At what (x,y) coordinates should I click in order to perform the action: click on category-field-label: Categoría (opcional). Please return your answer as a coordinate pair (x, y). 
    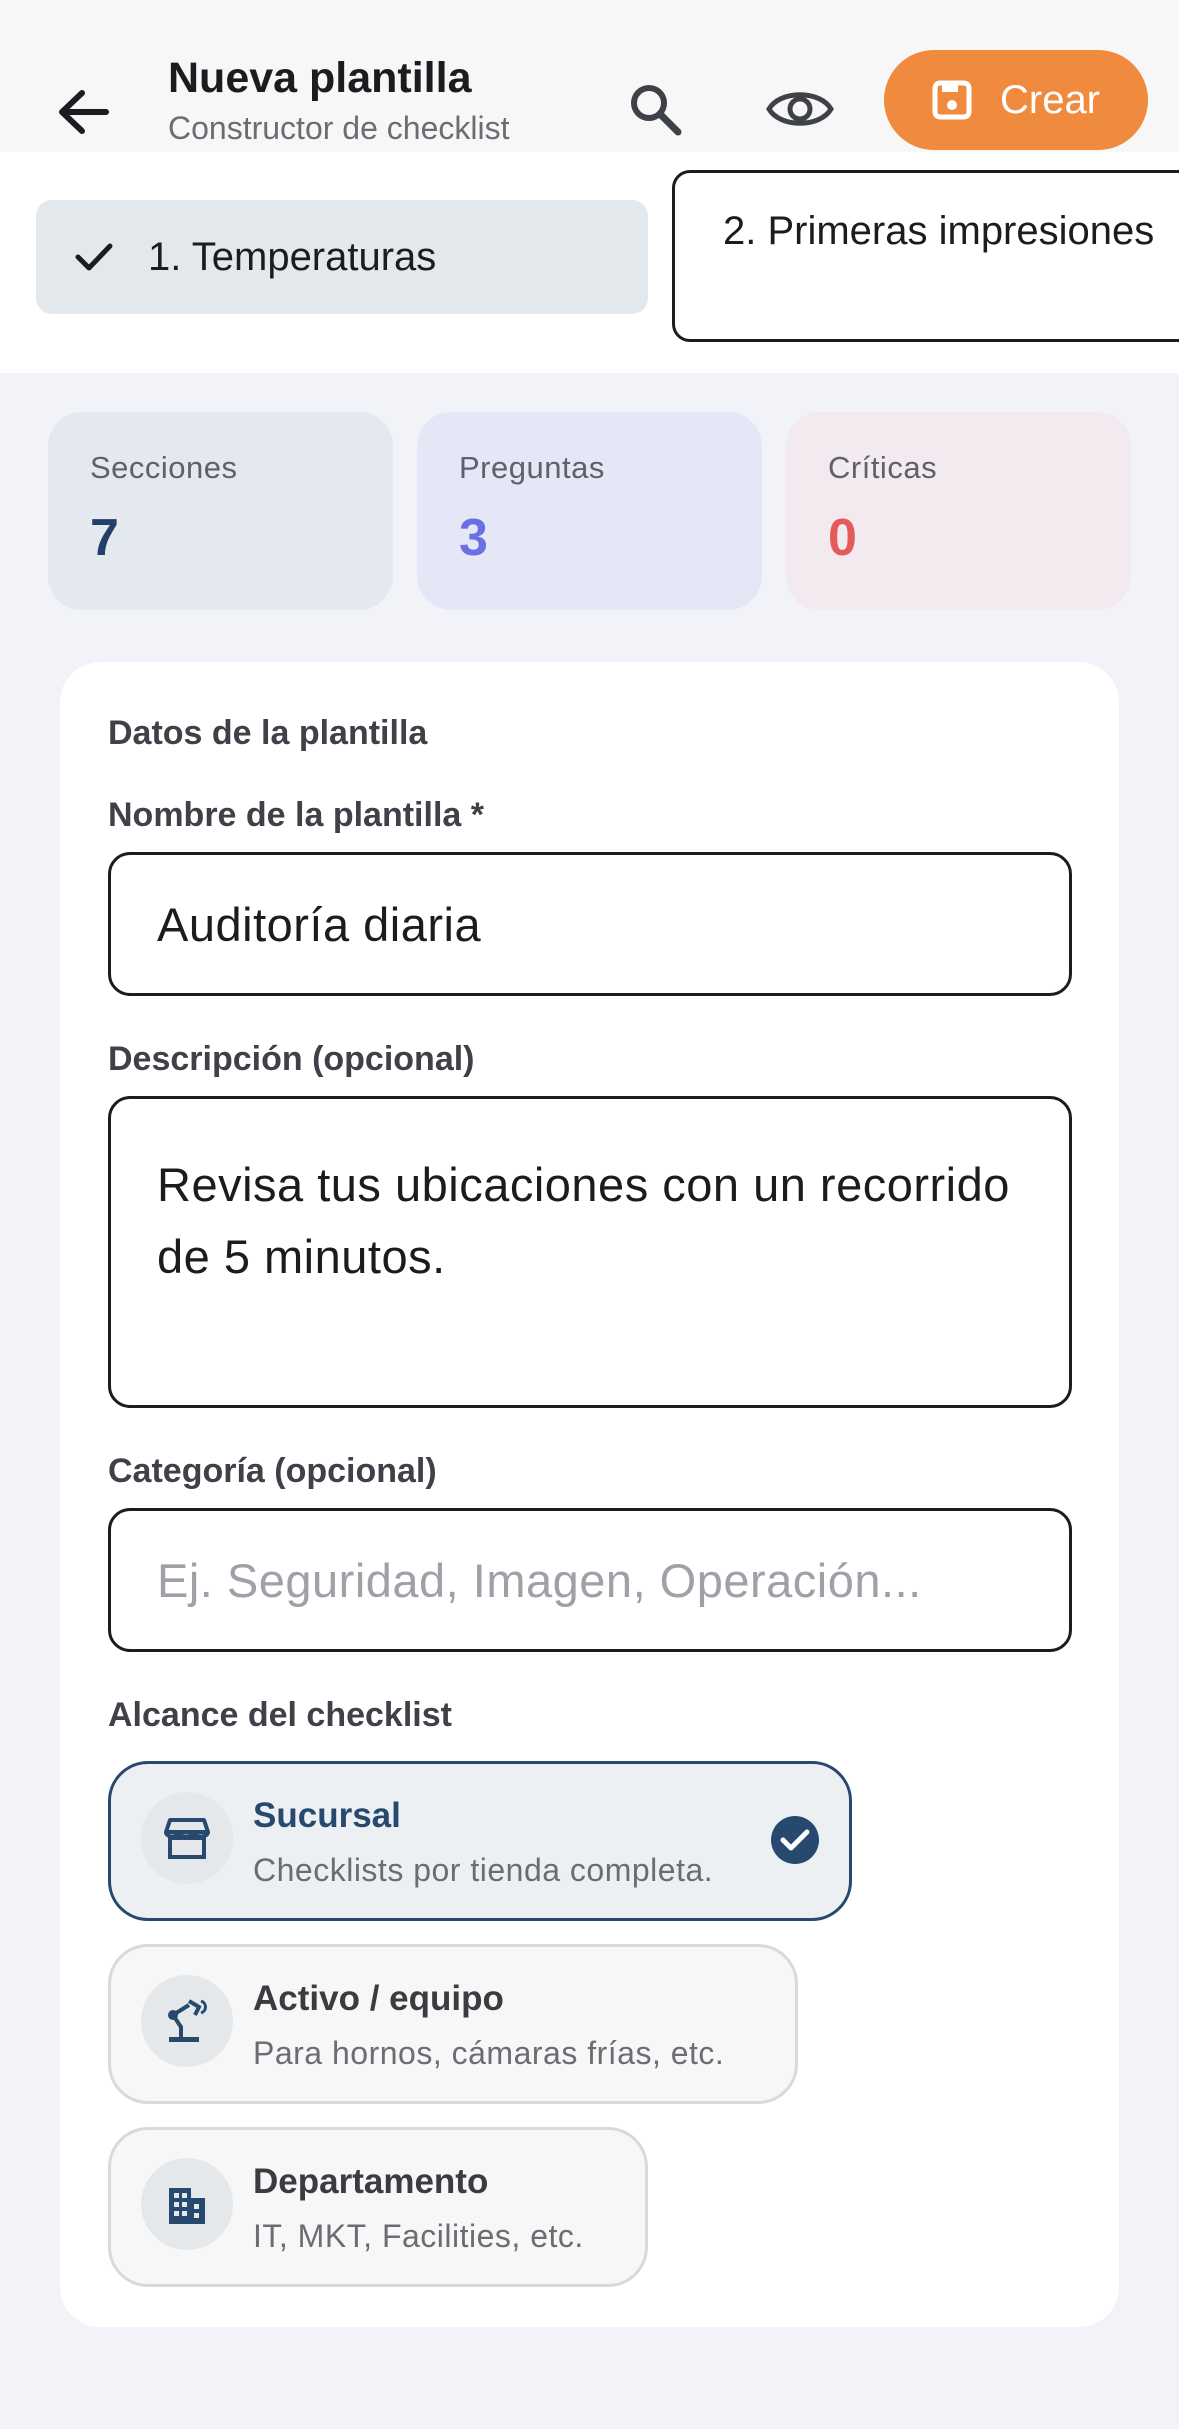
    Looking at the image, I should click on (272, 1471).